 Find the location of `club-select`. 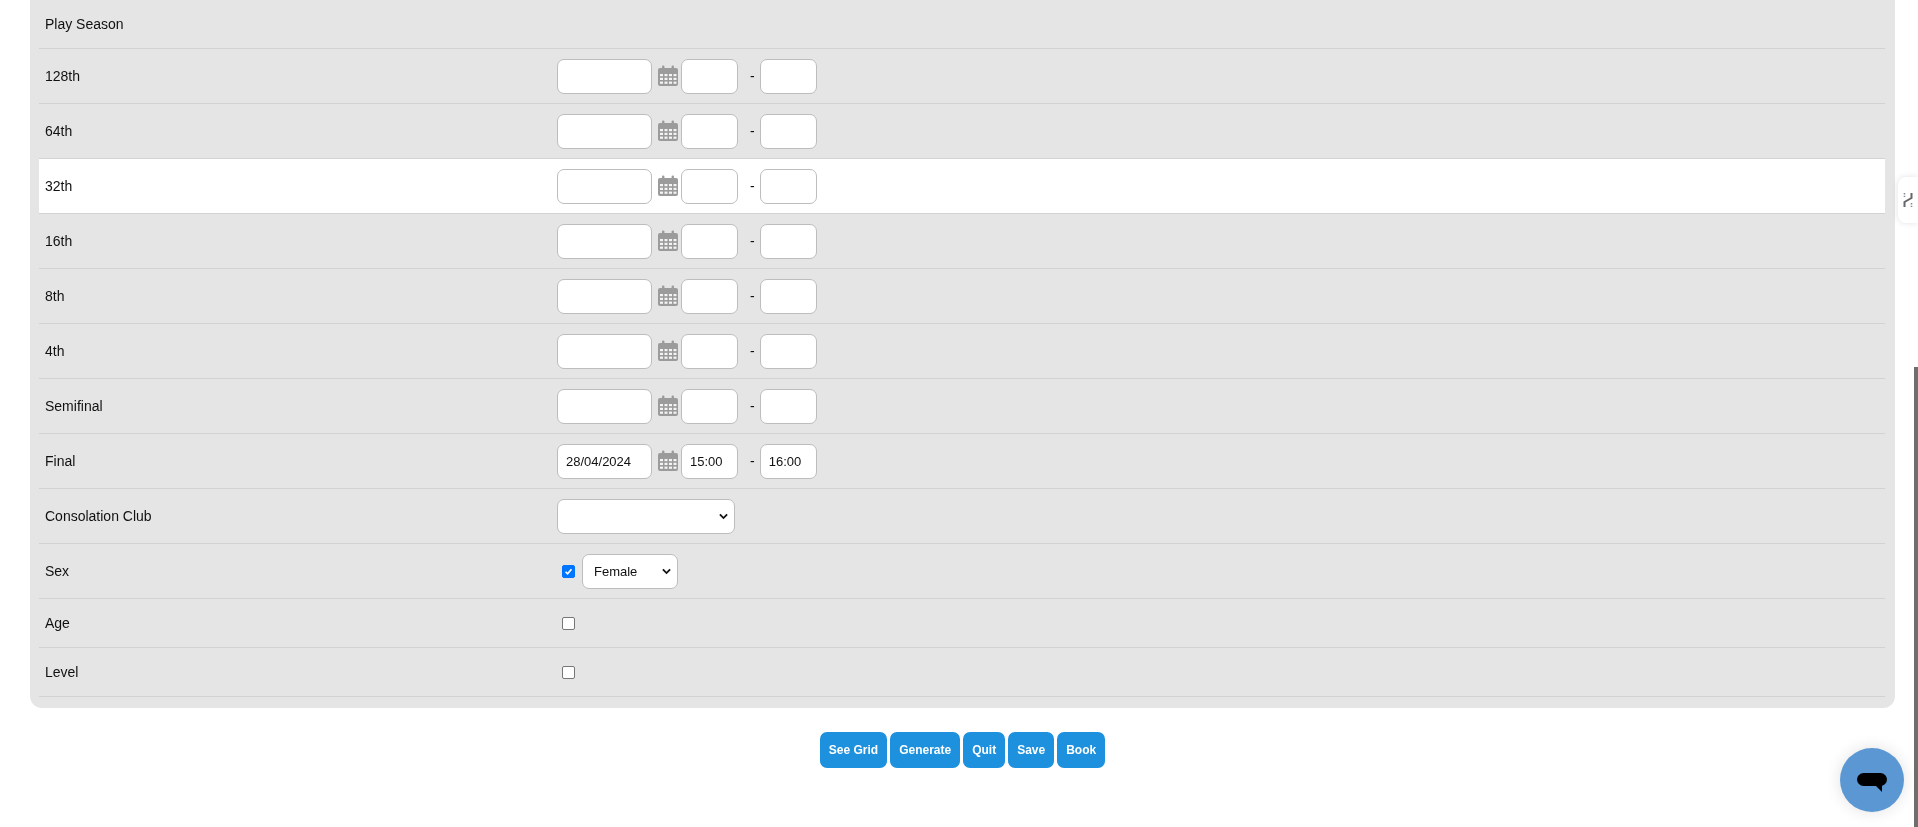

club-select is located at coordinates (646, 516).